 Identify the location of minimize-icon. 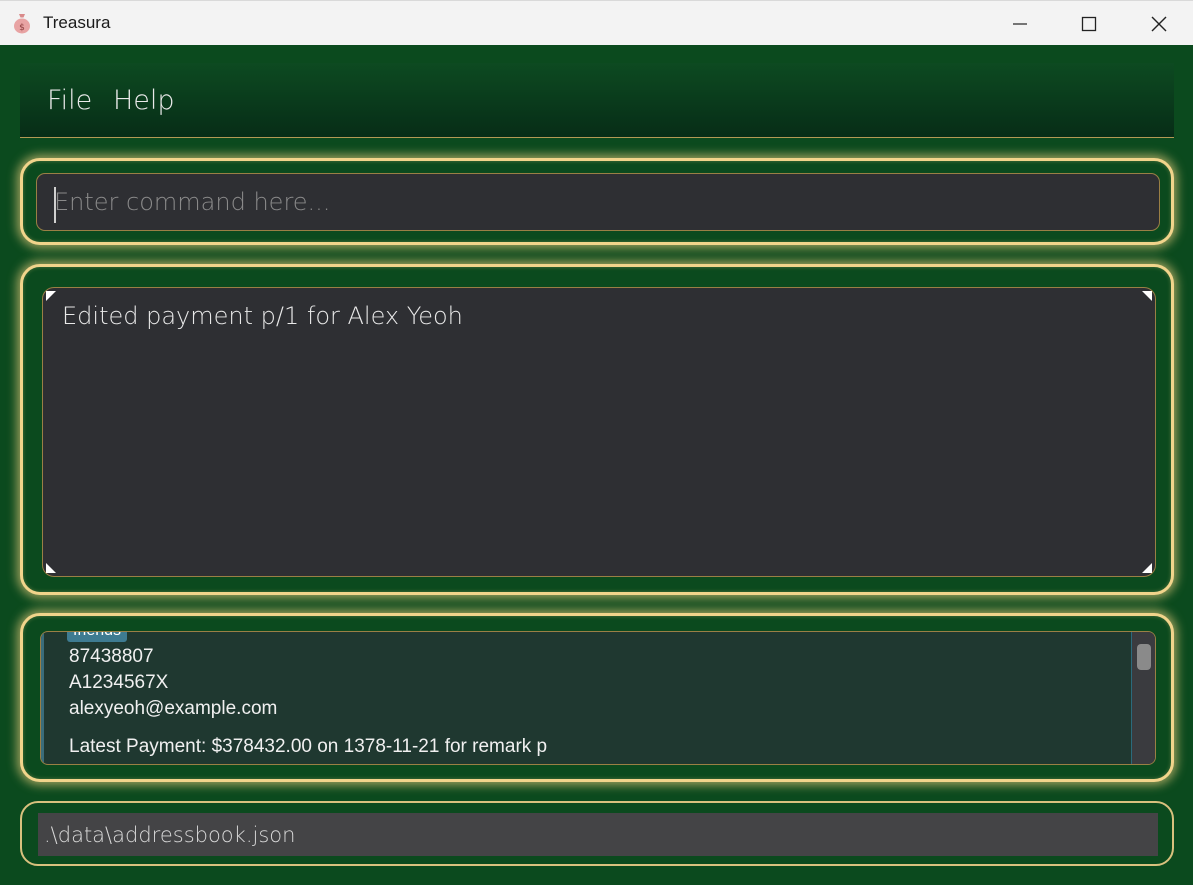
(1019, 23).